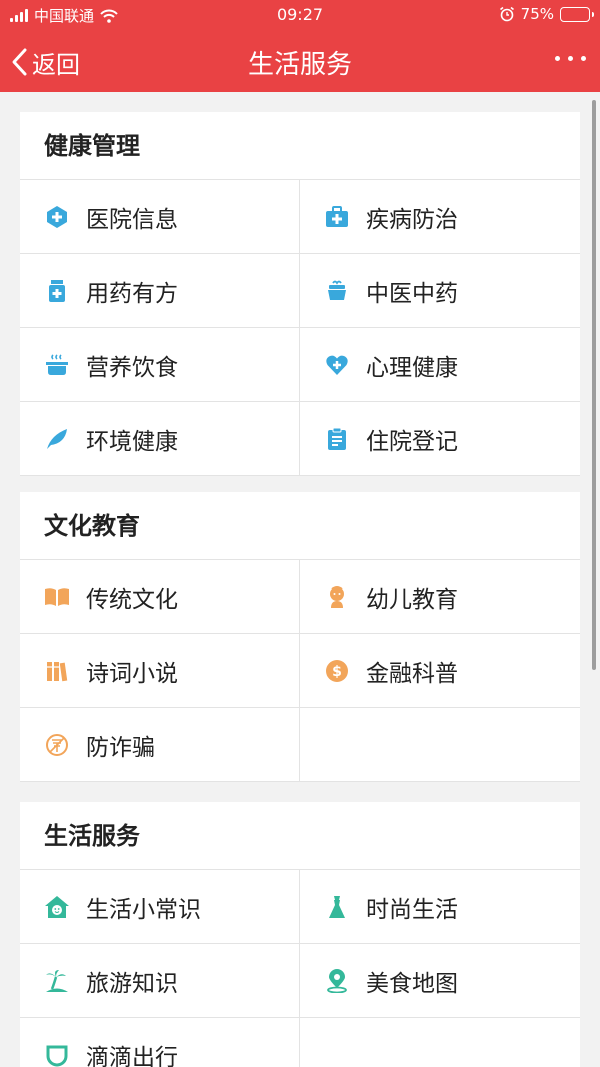  I want to click on more-options-button, so click(570, 58).